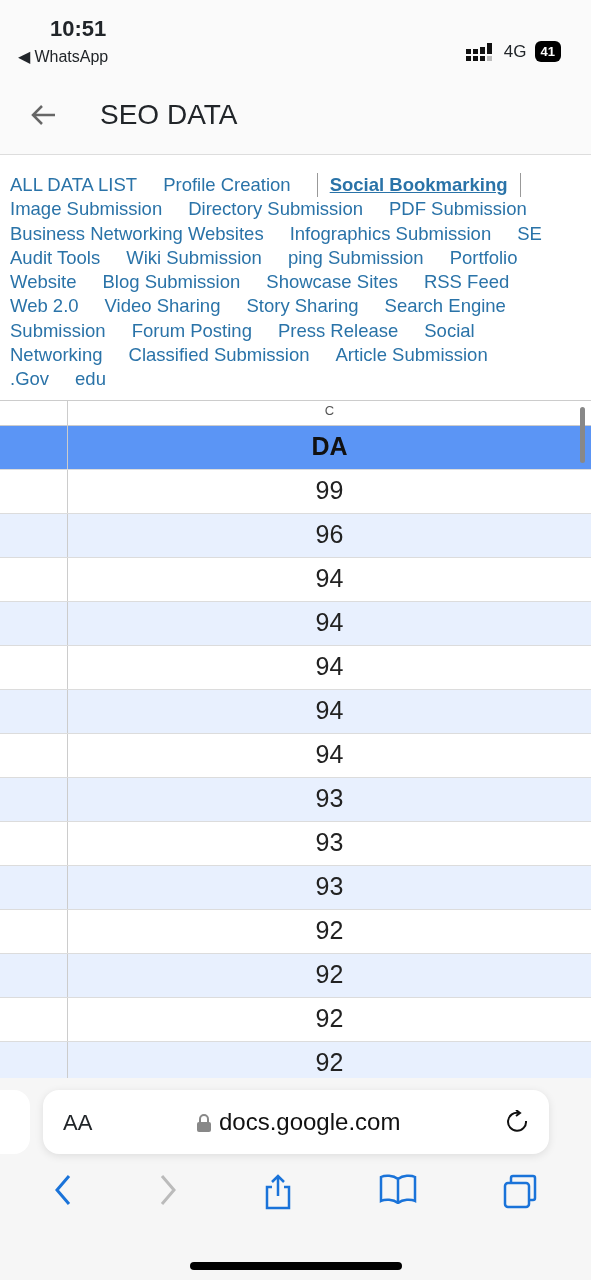  I want to click on clock-time: 10:51, so click(79, 29).